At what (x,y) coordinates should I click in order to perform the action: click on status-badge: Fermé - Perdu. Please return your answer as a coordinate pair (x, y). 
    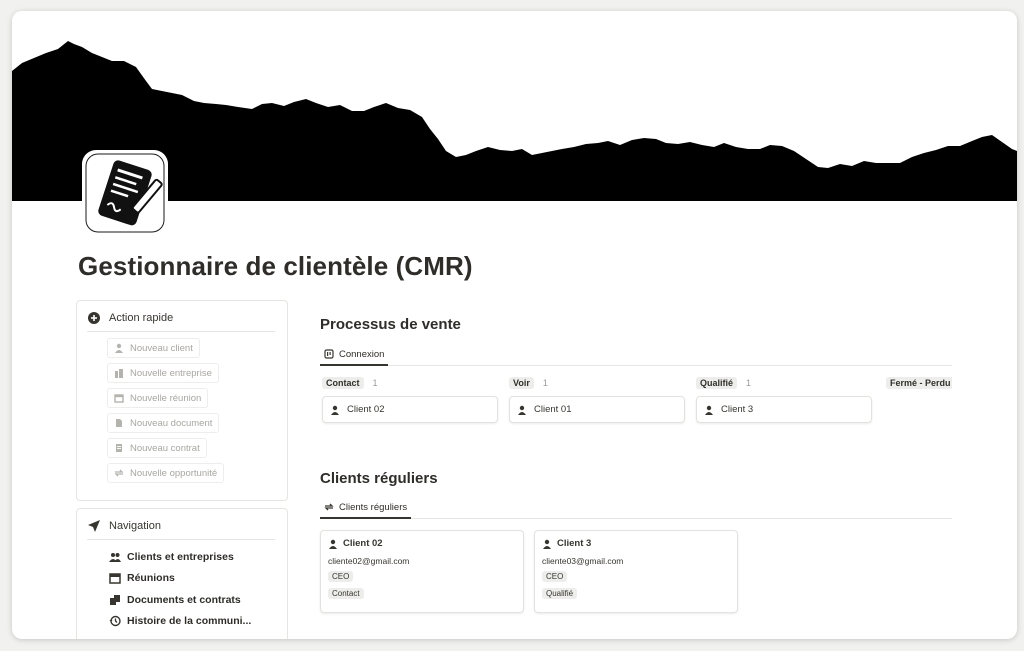
    Looking at the image, I should click on (919, 383).